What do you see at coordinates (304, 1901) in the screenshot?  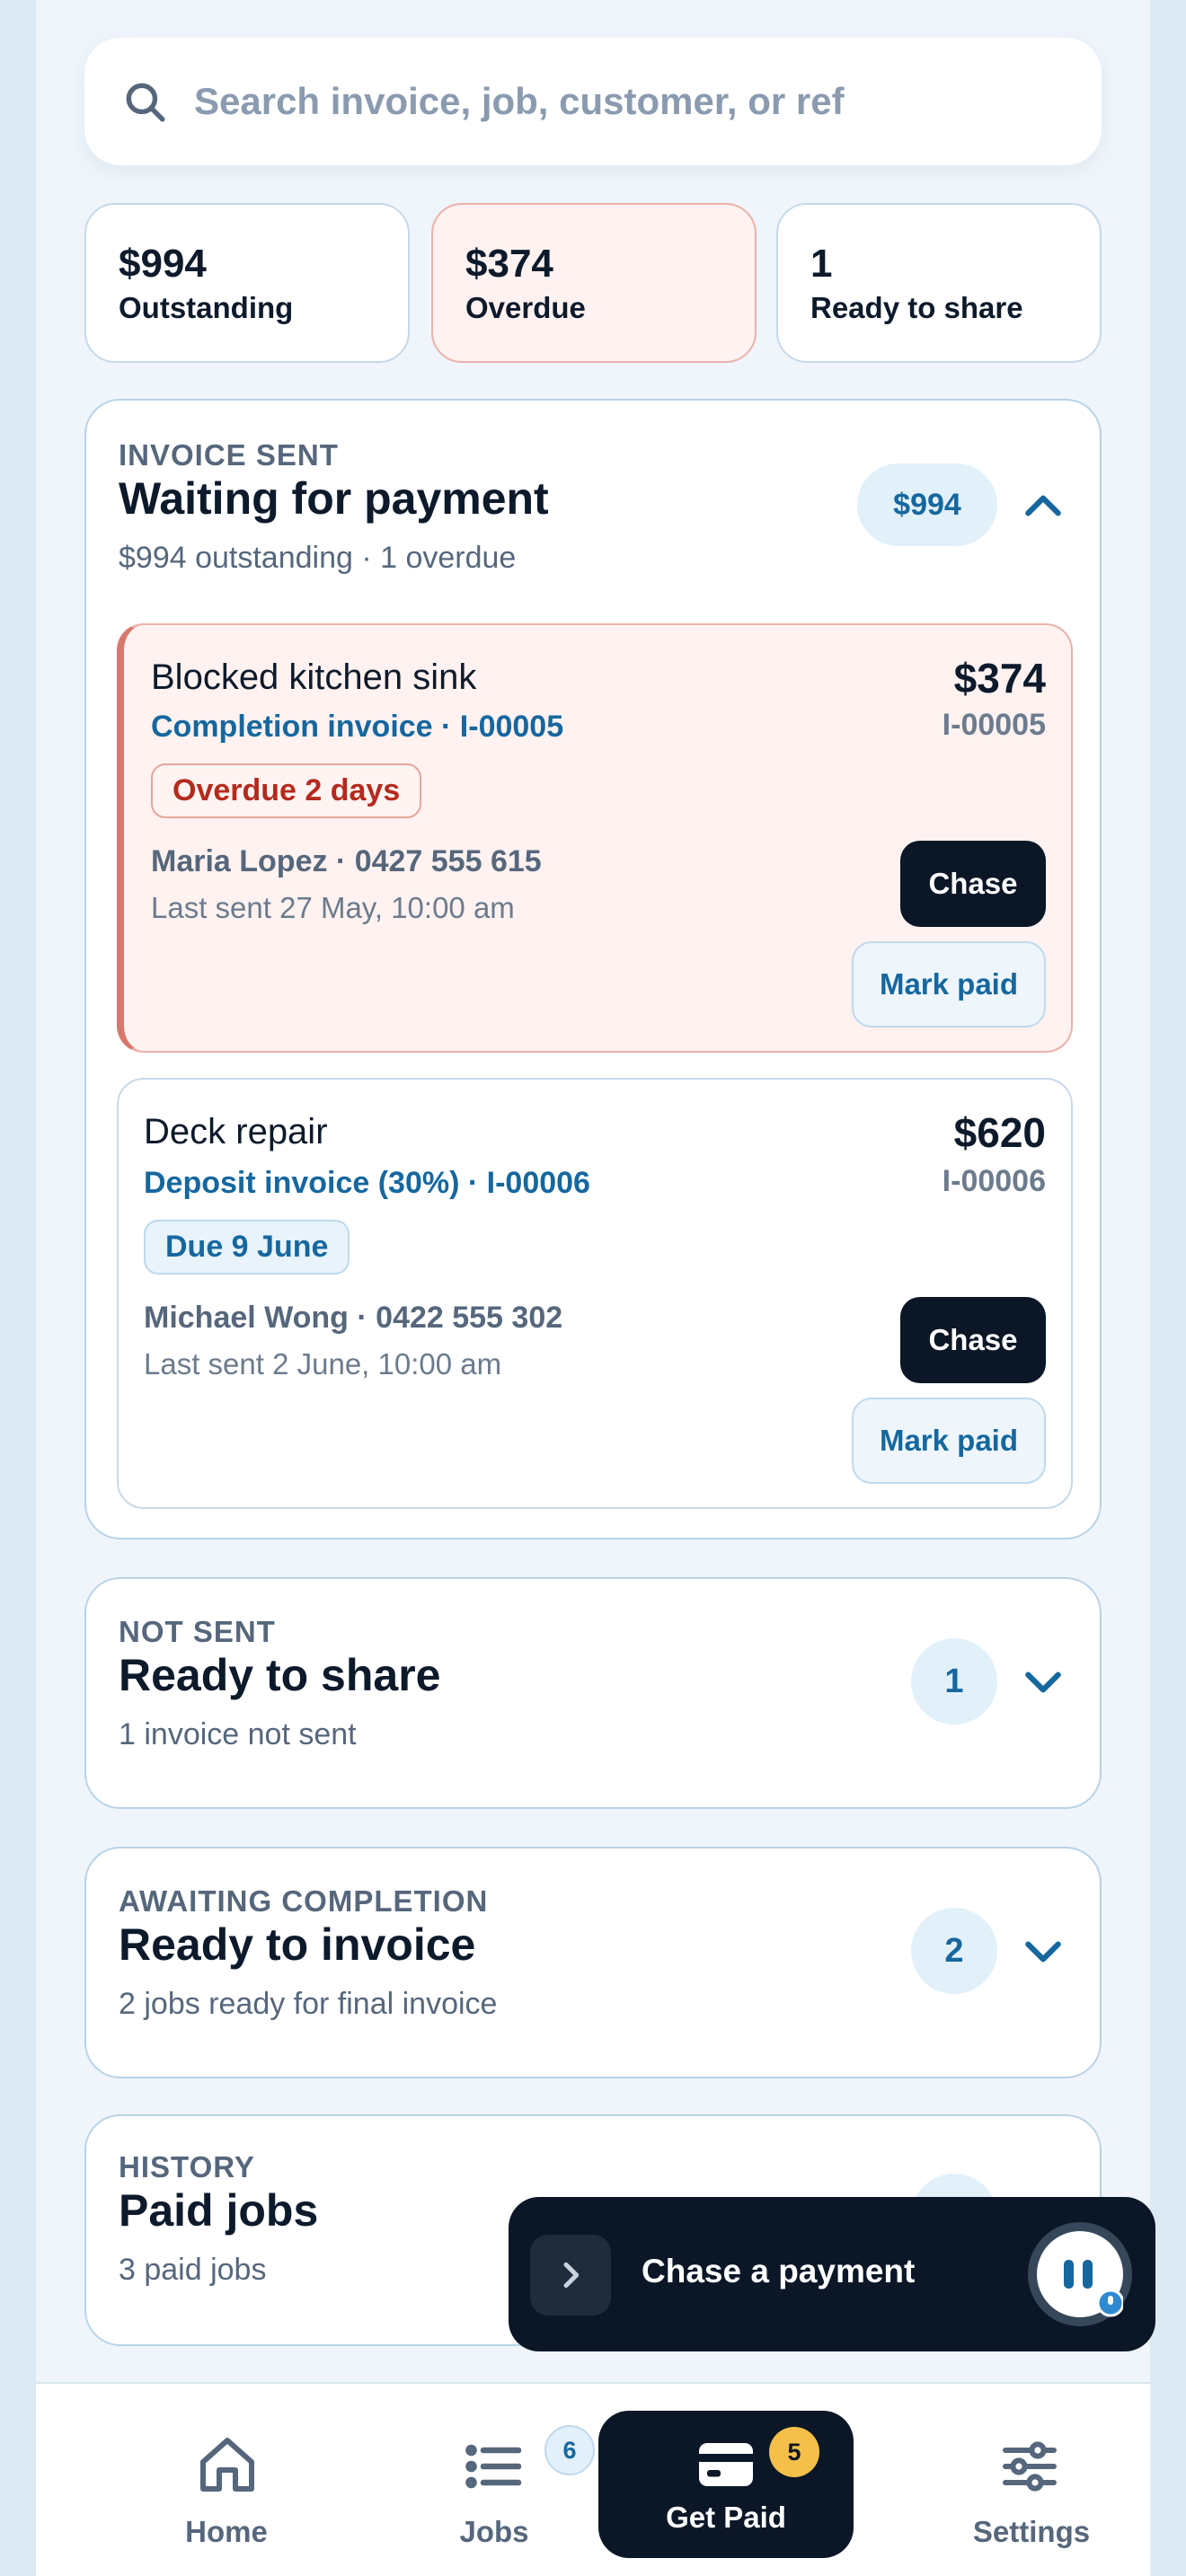 I see `section-kicker: AWAITING COMPLETION` at bounding box center [304, 1901].